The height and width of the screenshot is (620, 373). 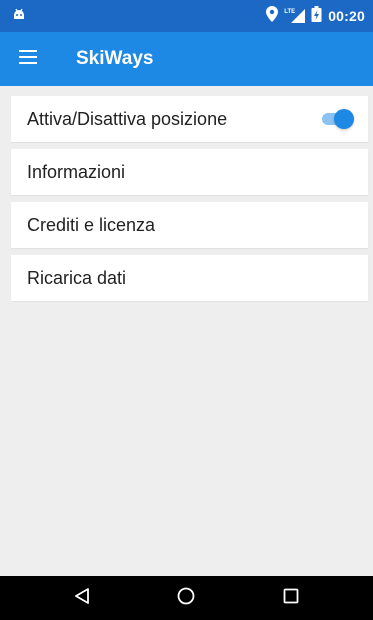 I want to click on recents-icon, so click(x=291, y=598).